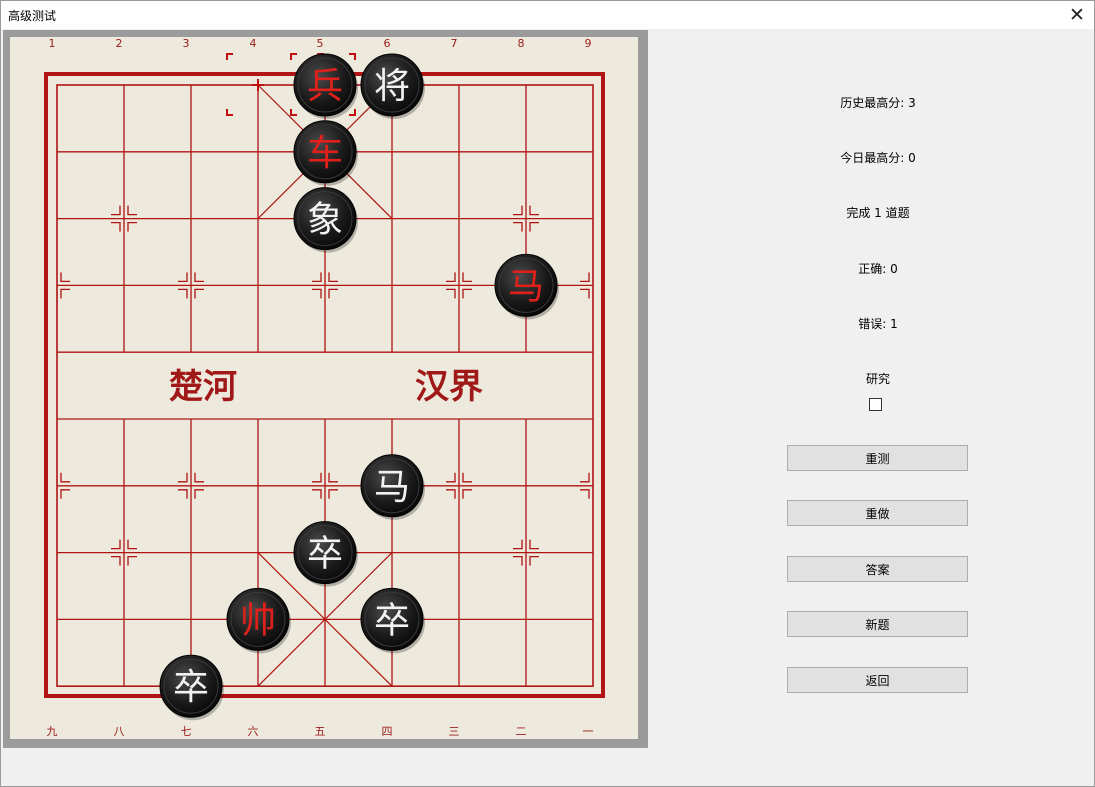  I want to click on river-right-text: 汉界, so click(449, 387).